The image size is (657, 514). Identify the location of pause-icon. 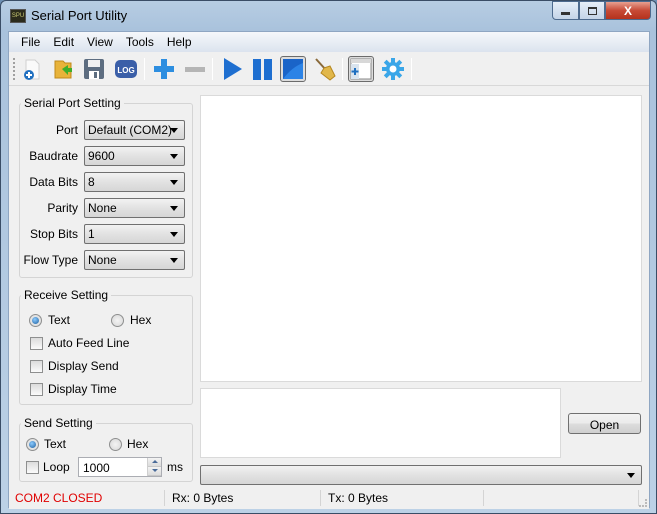
(262, 69).